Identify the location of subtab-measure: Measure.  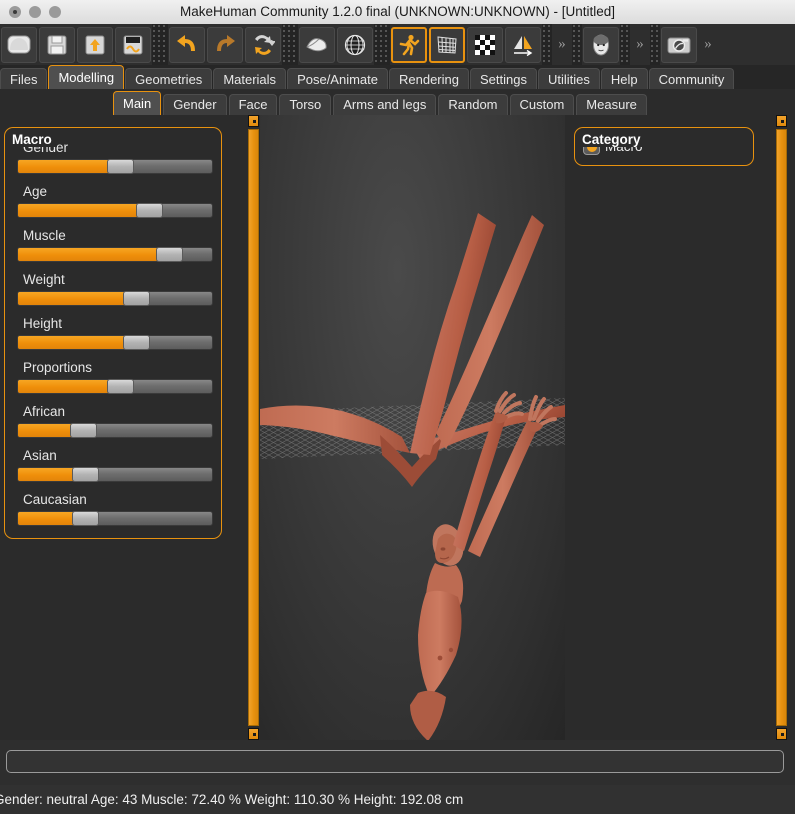
(611, 104).